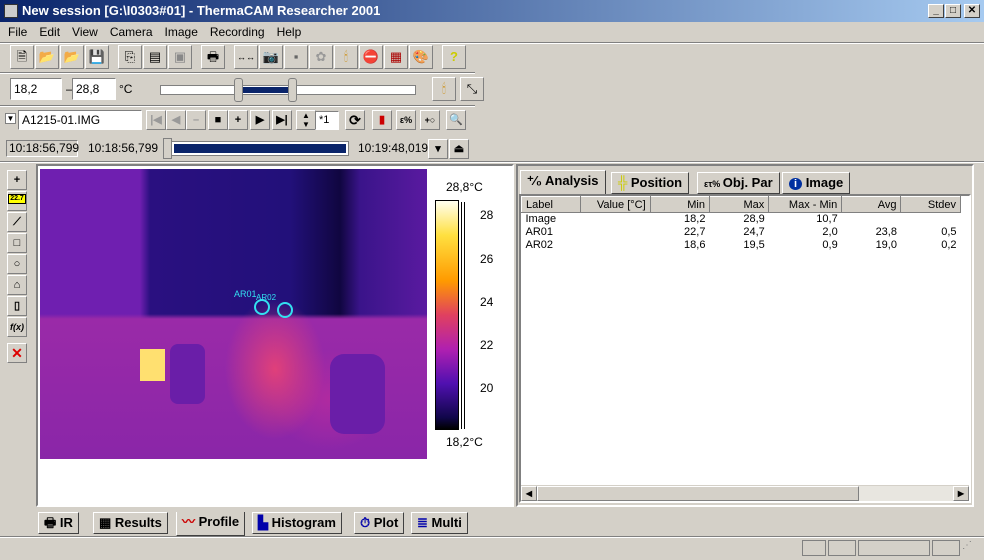  I want to click on new-icon: 🗎, so click(22, 57).